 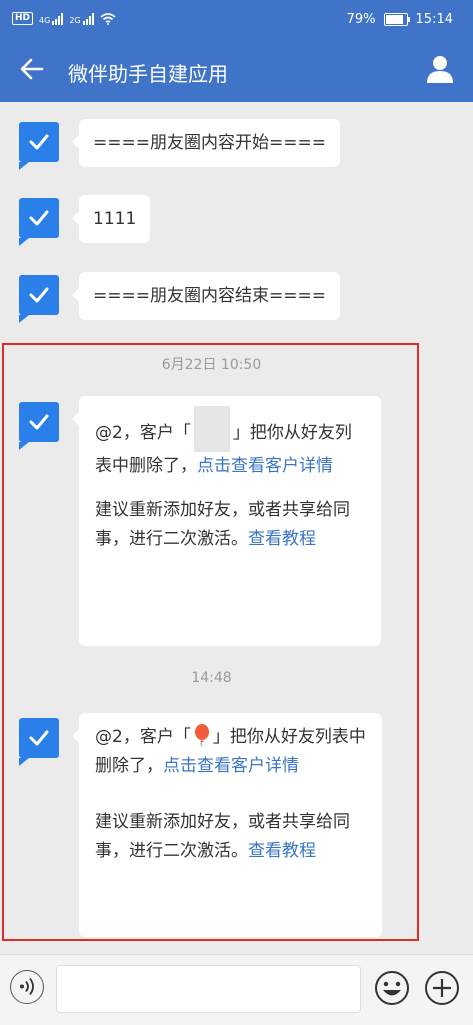 What do you see at coordinates (206, 143) in the screenshot?
I see `message-bubble: ====朋友圈内容开始====` at bounding box center [206, 143].